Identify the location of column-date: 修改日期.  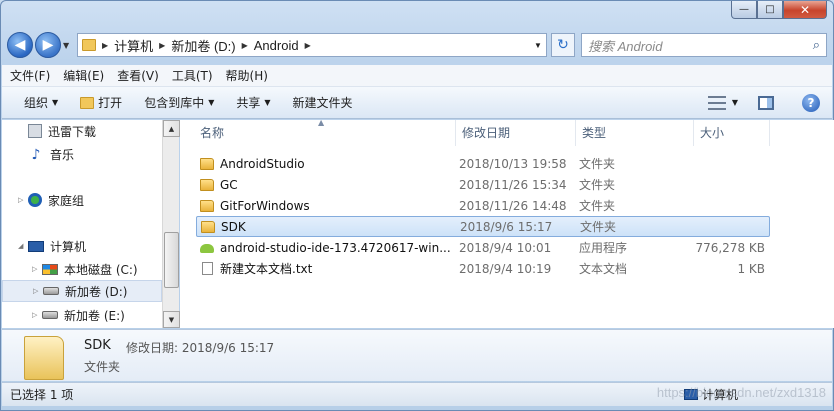
(516, 133).